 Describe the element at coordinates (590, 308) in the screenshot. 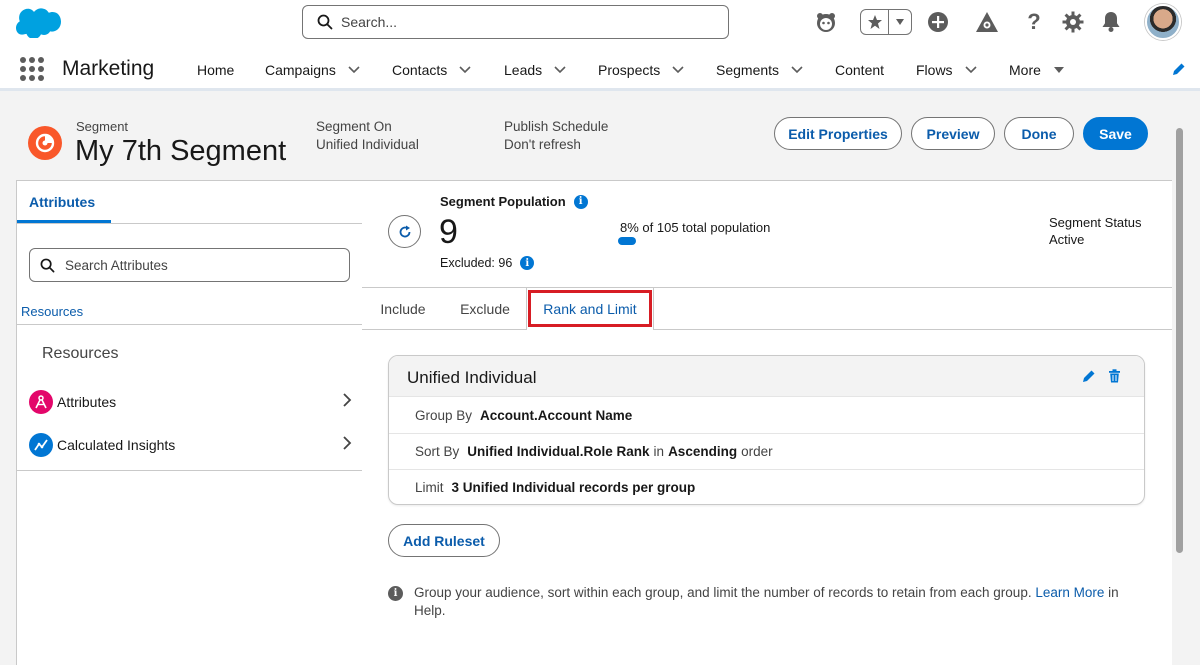

I see `highlight-box` at that location.